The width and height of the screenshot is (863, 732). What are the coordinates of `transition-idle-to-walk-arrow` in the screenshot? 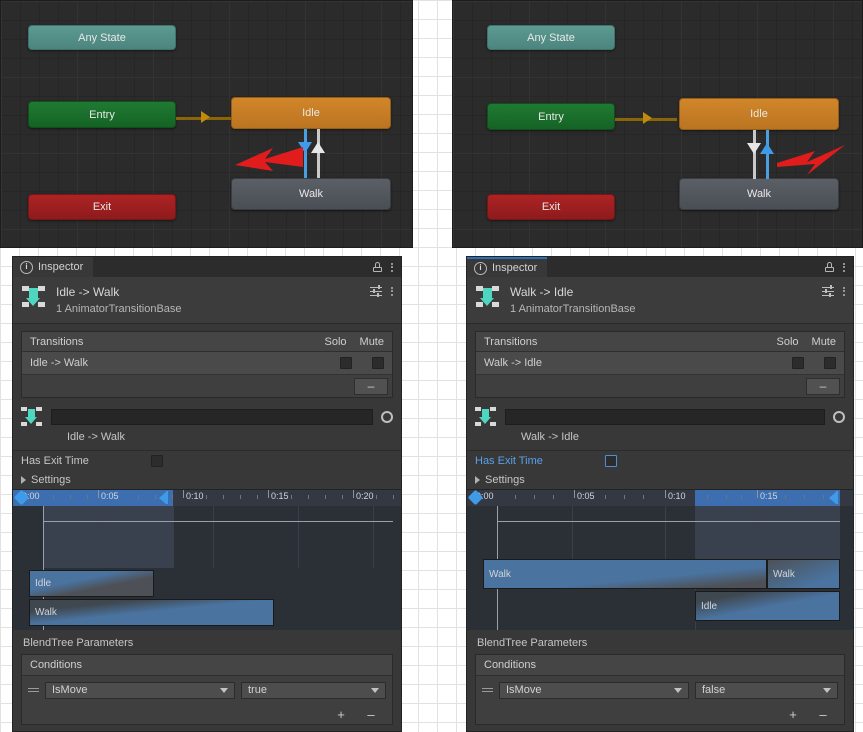 It's located at (754, 148).